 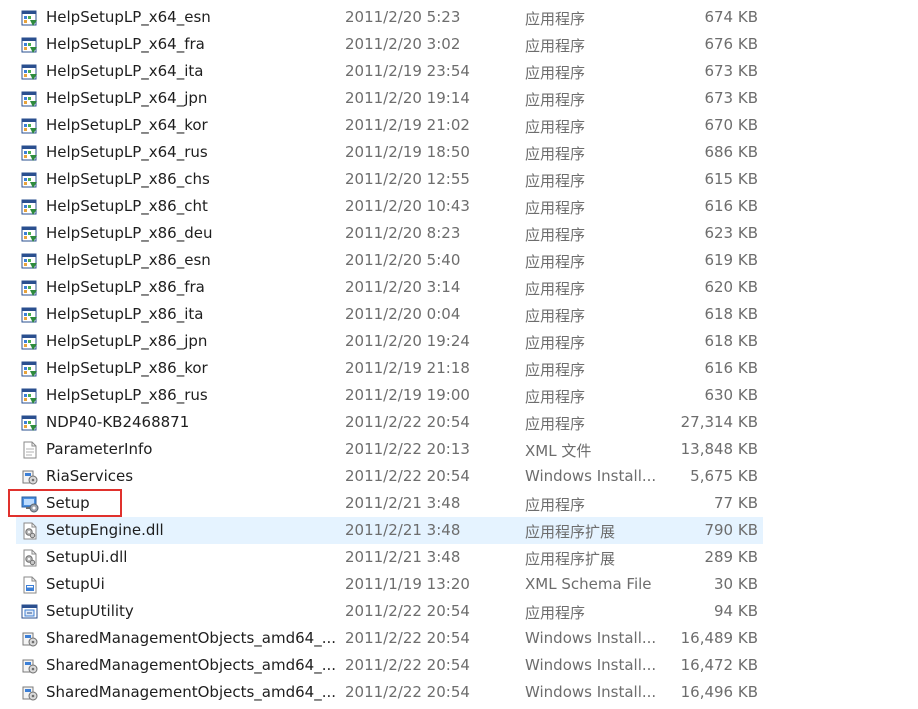 I want to click on utility-exe-icon, so click(x=30, y=612).